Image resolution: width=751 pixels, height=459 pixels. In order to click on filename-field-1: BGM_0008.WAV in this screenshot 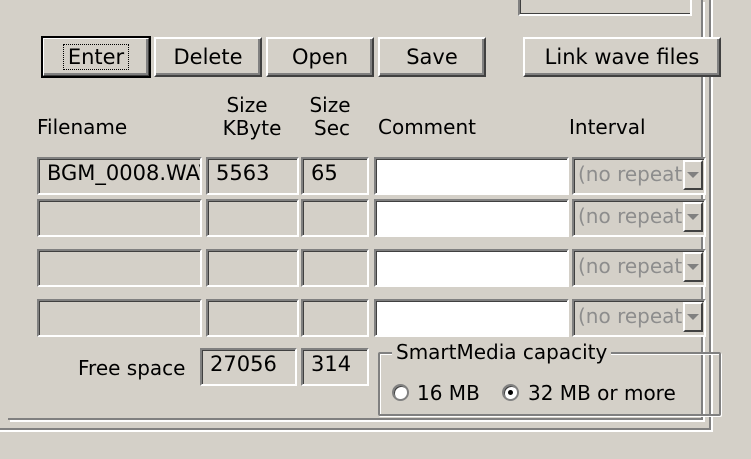, I will do `click(119, 176)`.